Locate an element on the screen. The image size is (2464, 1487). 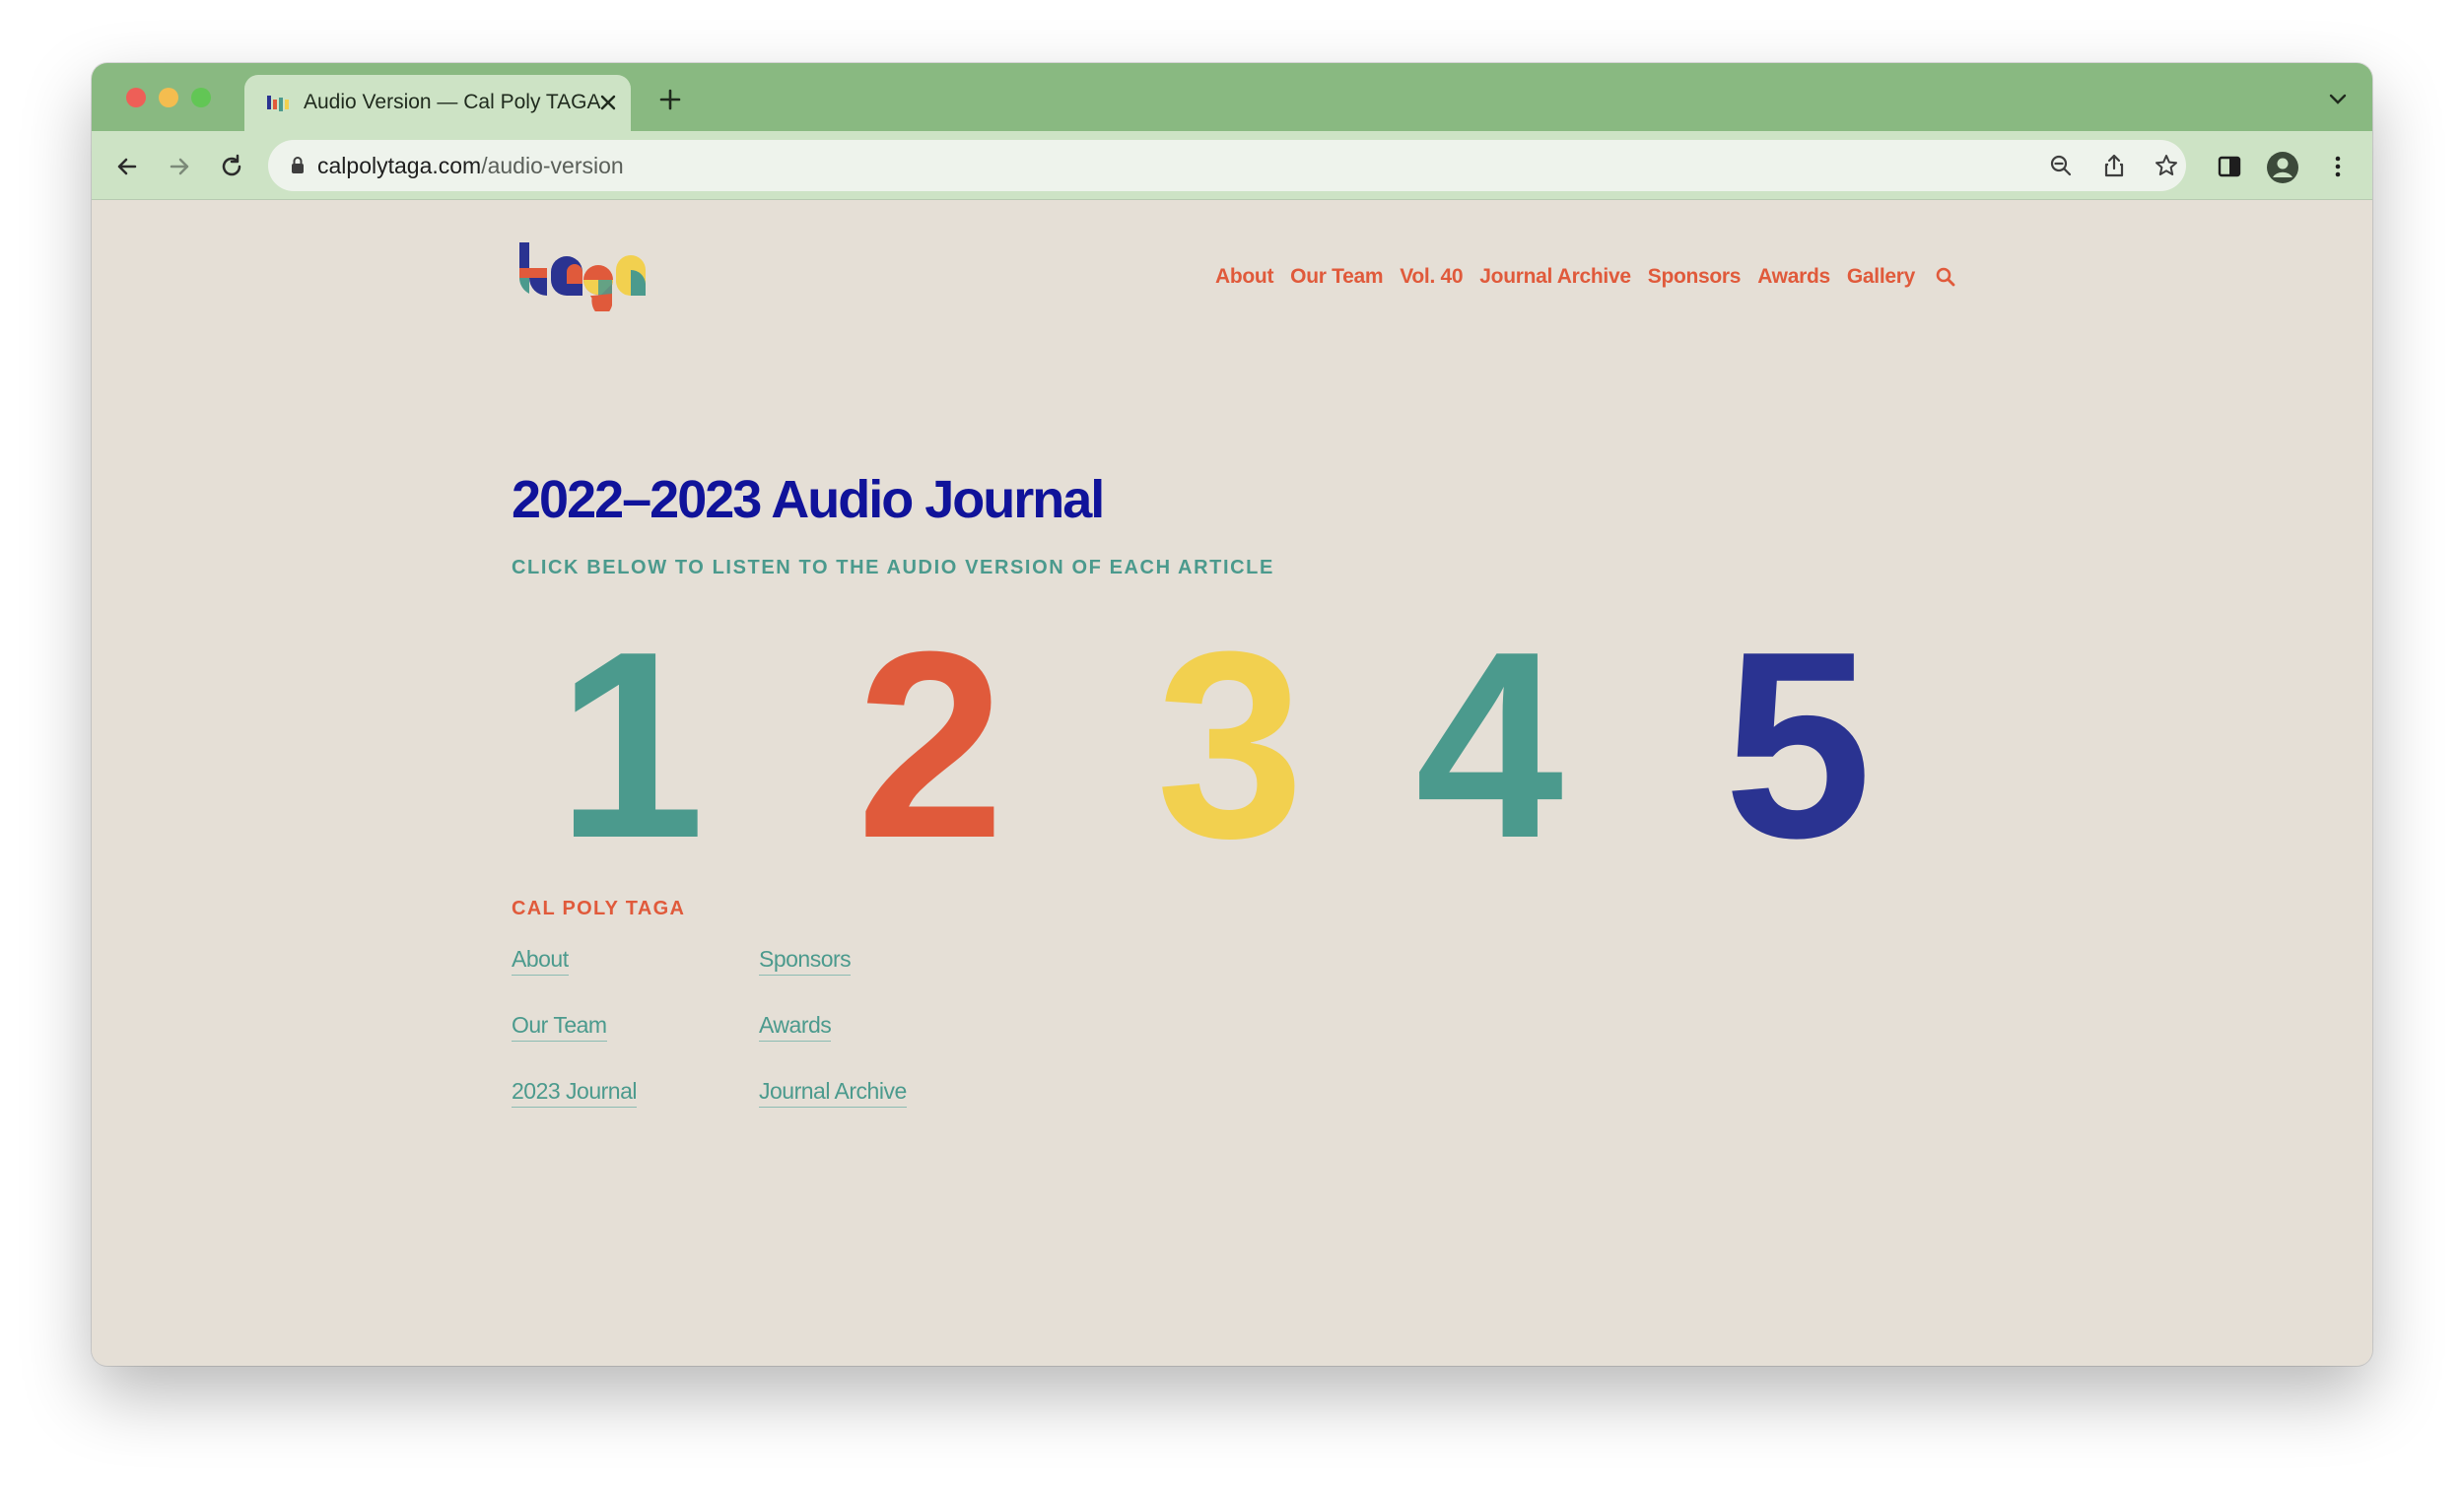
profile-icon is located at coordinates (2282, 168).